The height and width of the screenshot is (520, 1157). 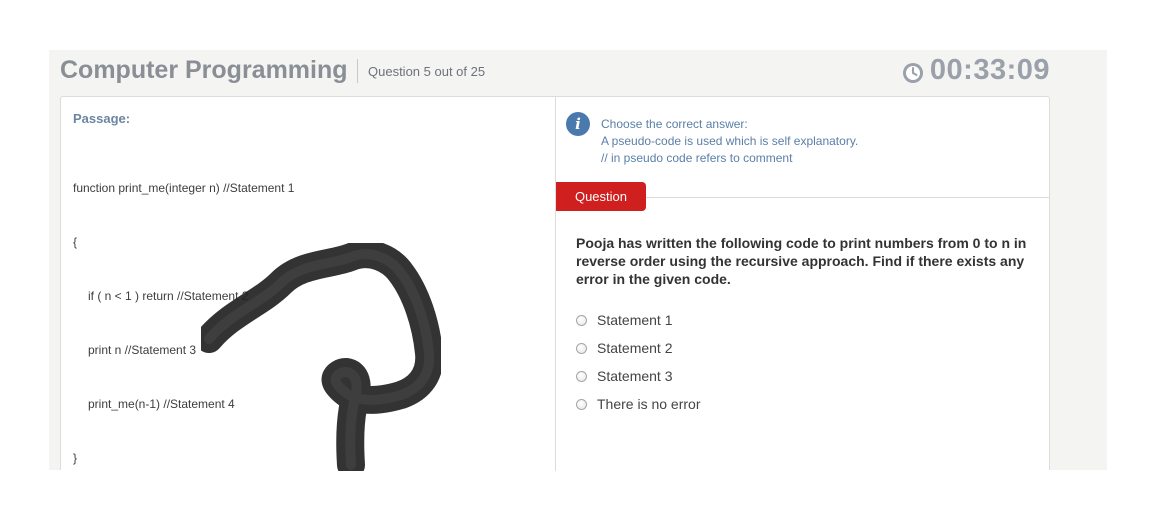 I want to click on instruction-line: // in pseudo code refers to comment, so click(x=697, y=158).